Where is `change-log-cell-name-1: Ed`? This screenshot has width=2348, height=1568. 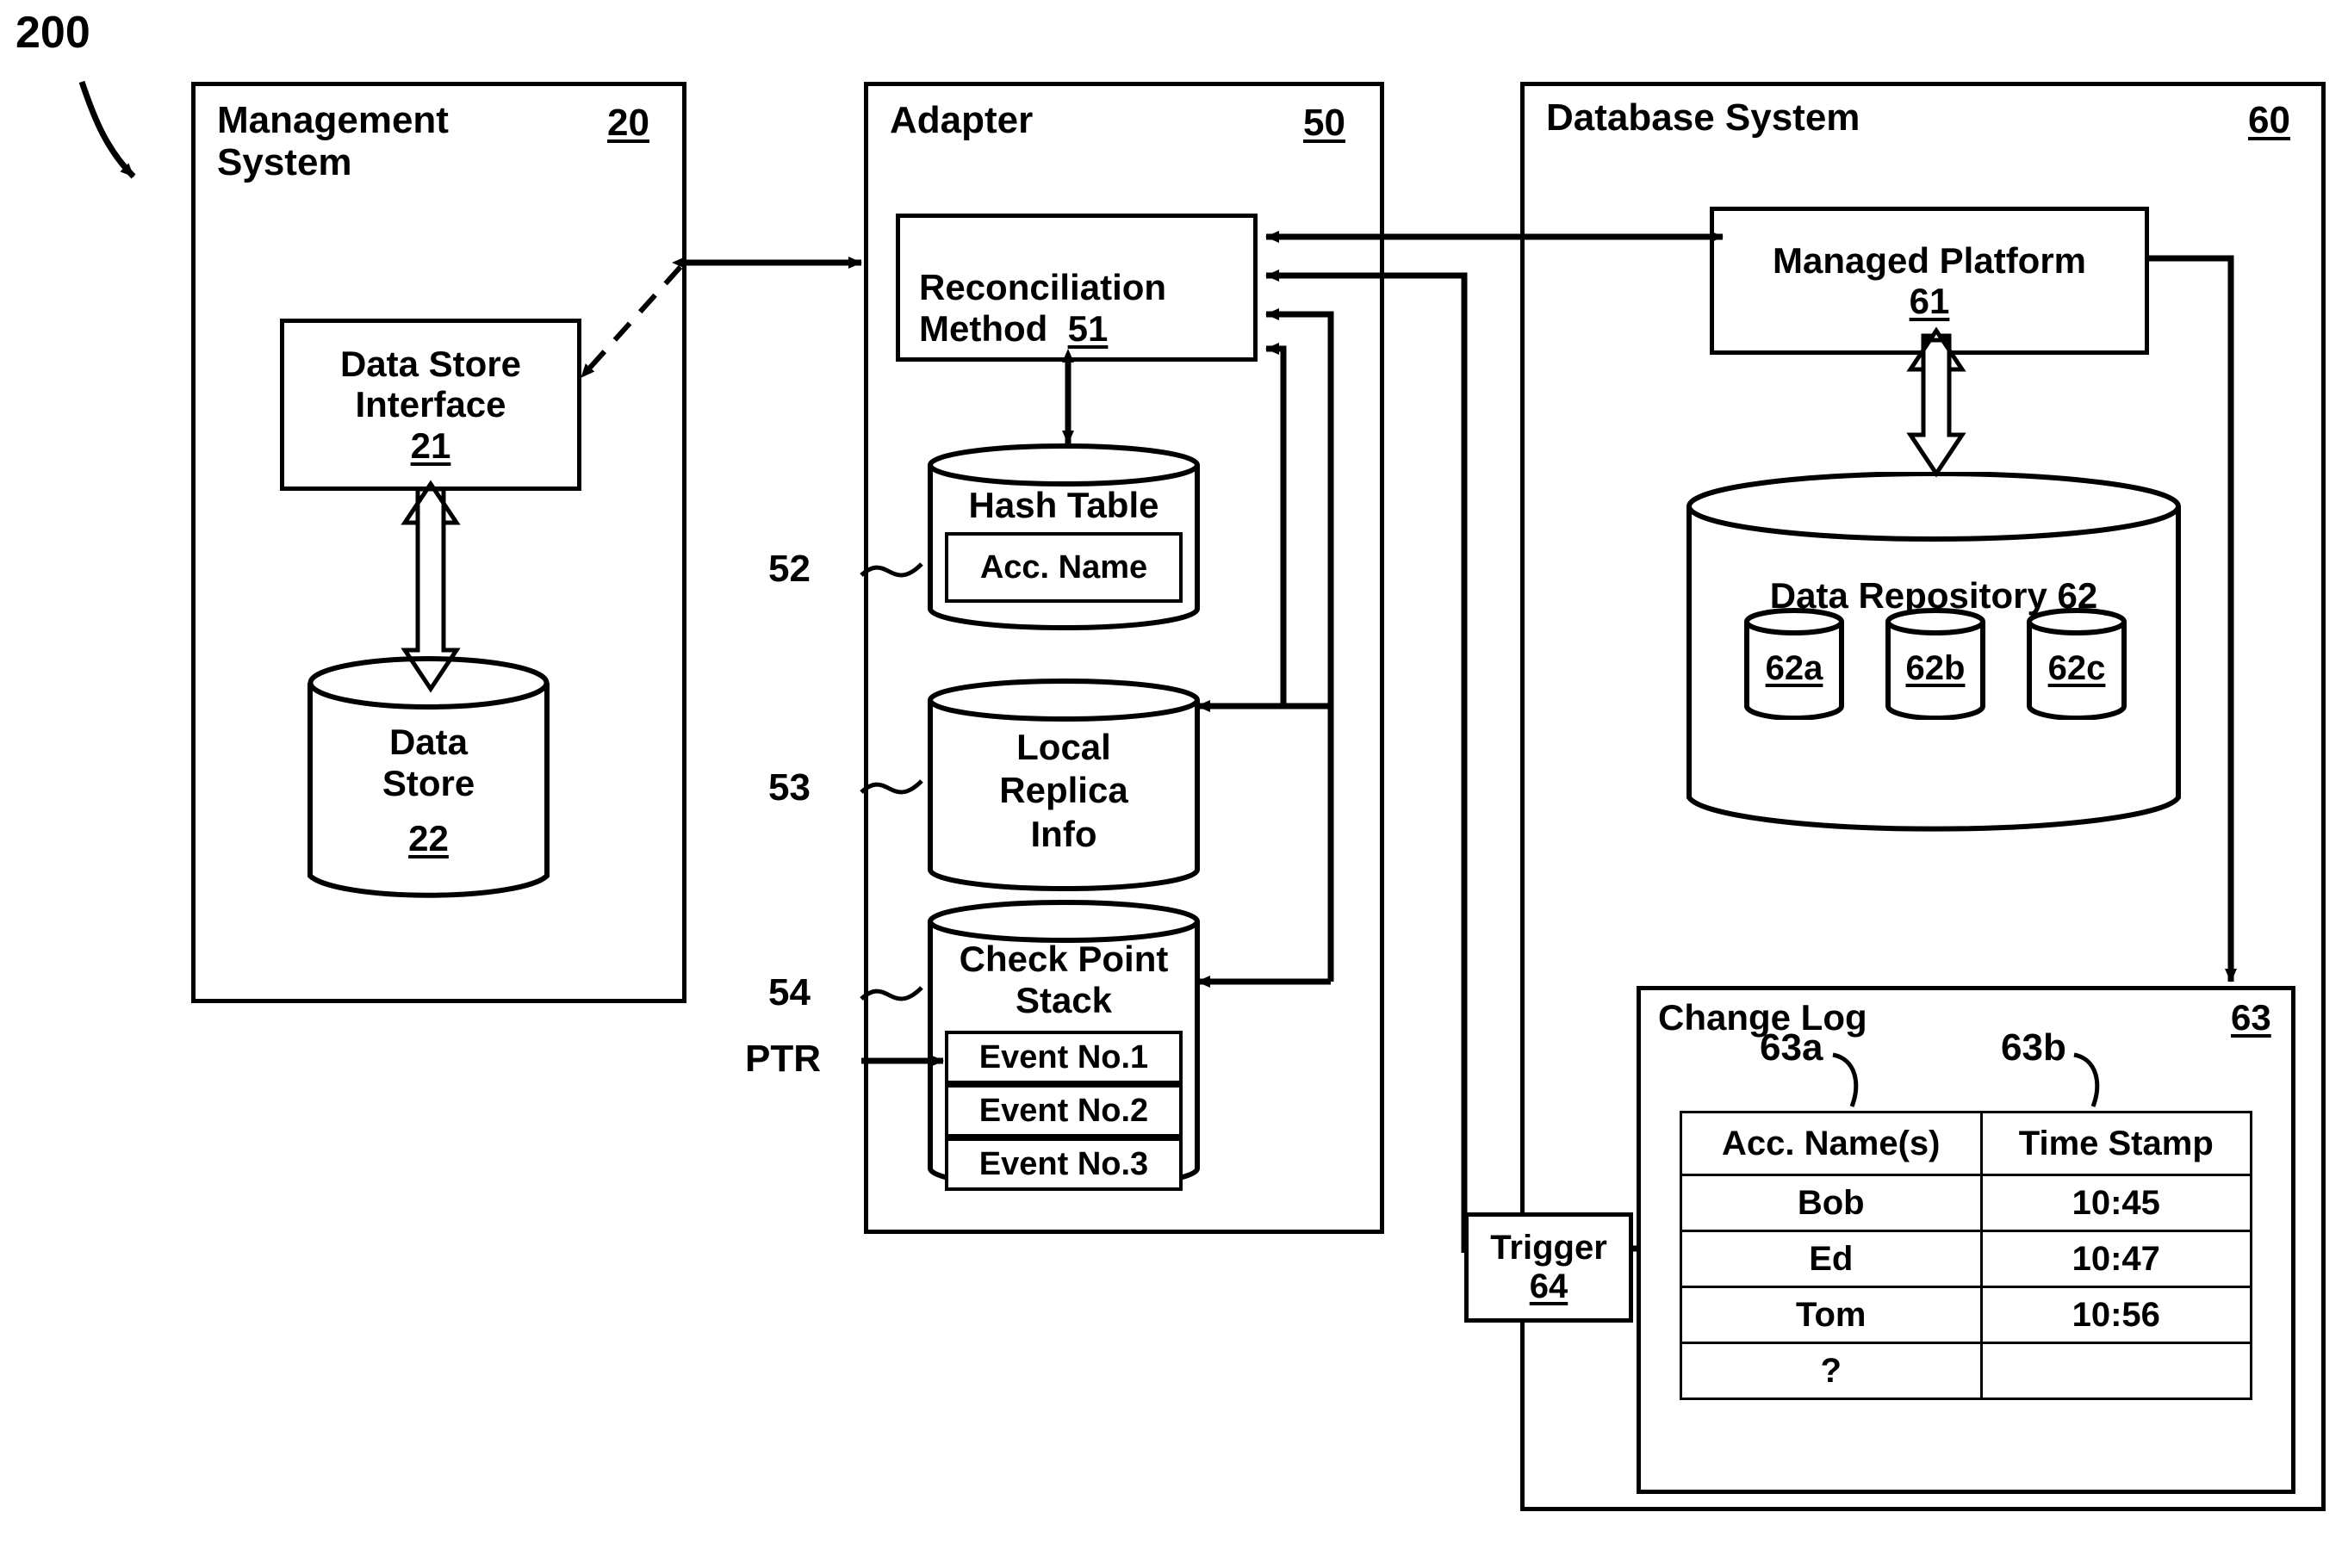
change-log-cell-name-1: Ed is located at coordinates (1832, 1259).